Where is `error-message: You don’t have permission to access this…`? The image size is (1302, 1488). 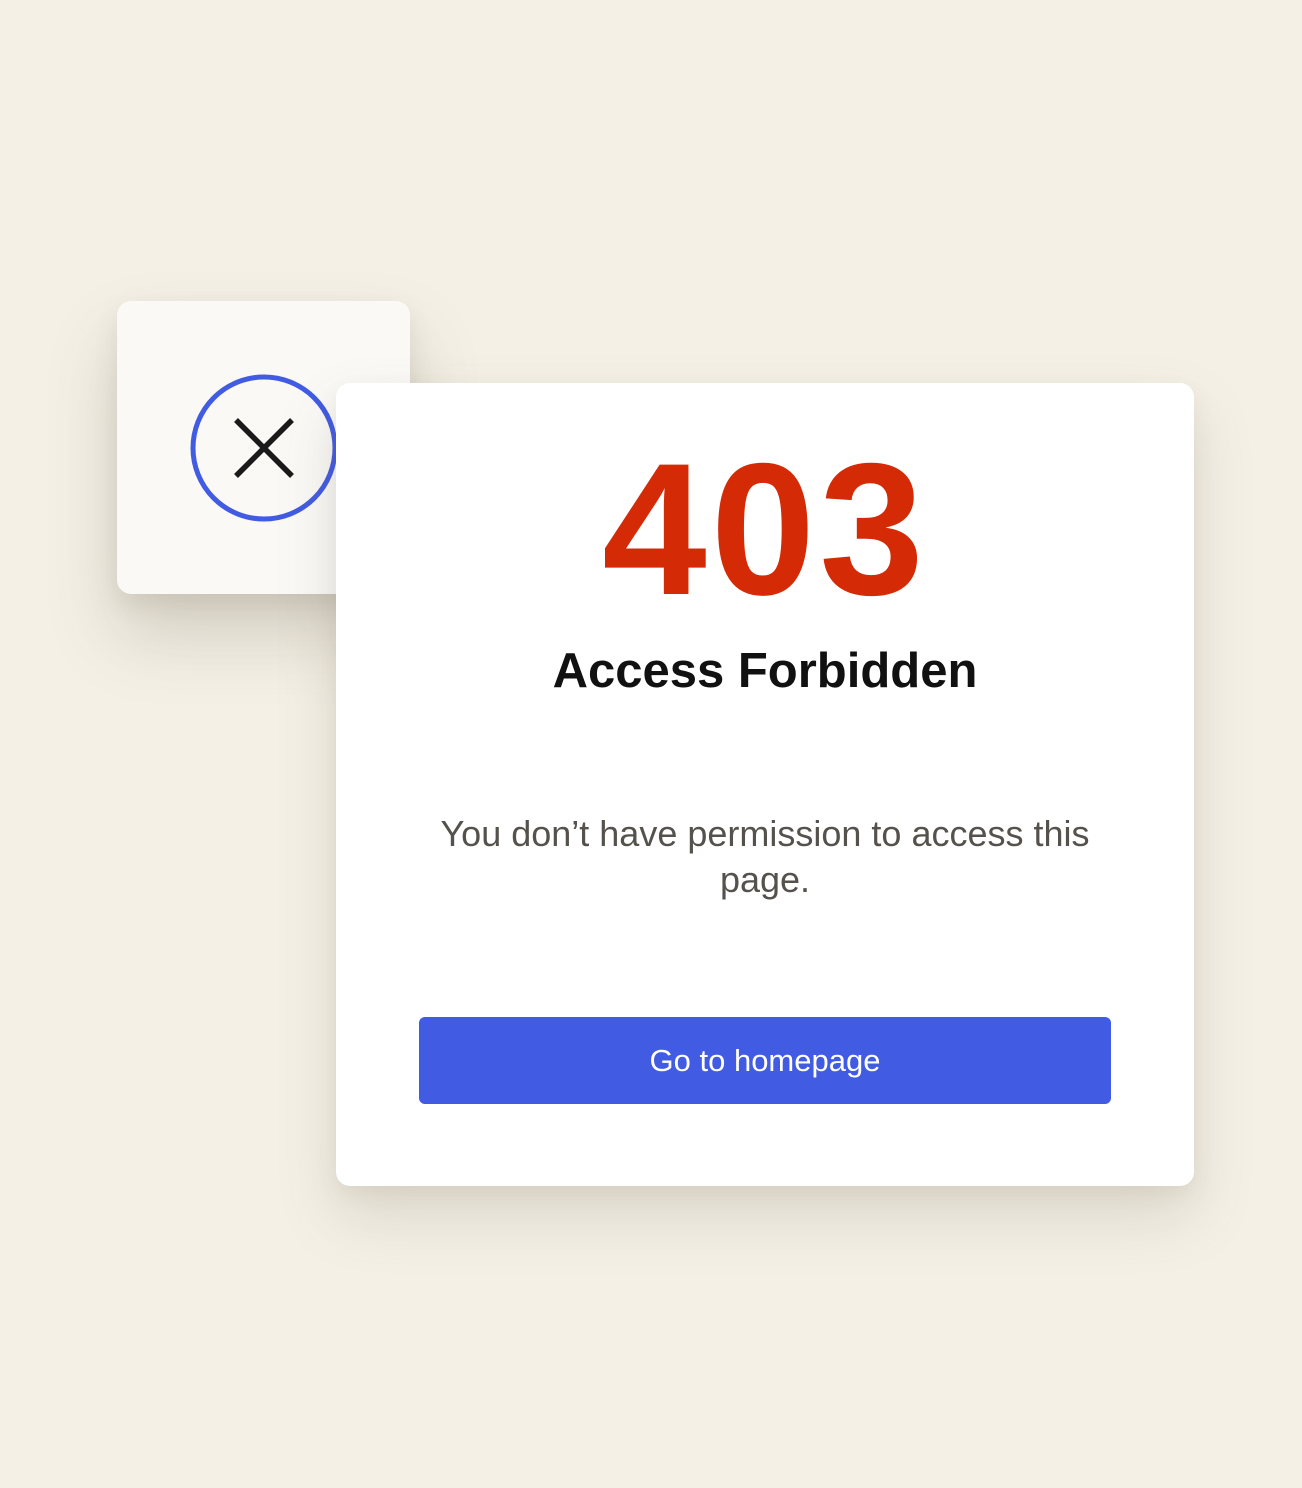
error-message: You don’t have permission to access this… is located at coordinates (765, 856).